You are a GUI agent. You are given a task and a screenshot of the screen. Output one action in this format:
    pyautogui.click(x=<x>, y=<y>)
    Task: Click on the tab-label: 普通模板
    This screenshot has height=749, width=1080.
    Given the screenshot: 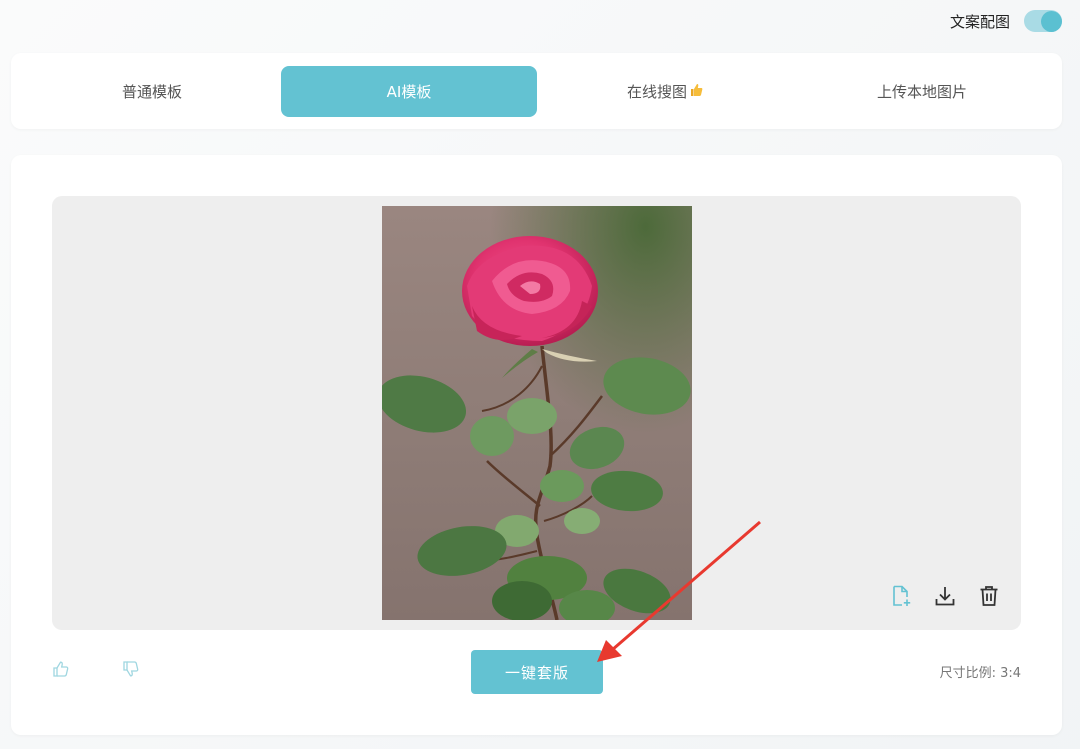 What is the action you would take?
    pyautogui.click(x=151, y=92)
    